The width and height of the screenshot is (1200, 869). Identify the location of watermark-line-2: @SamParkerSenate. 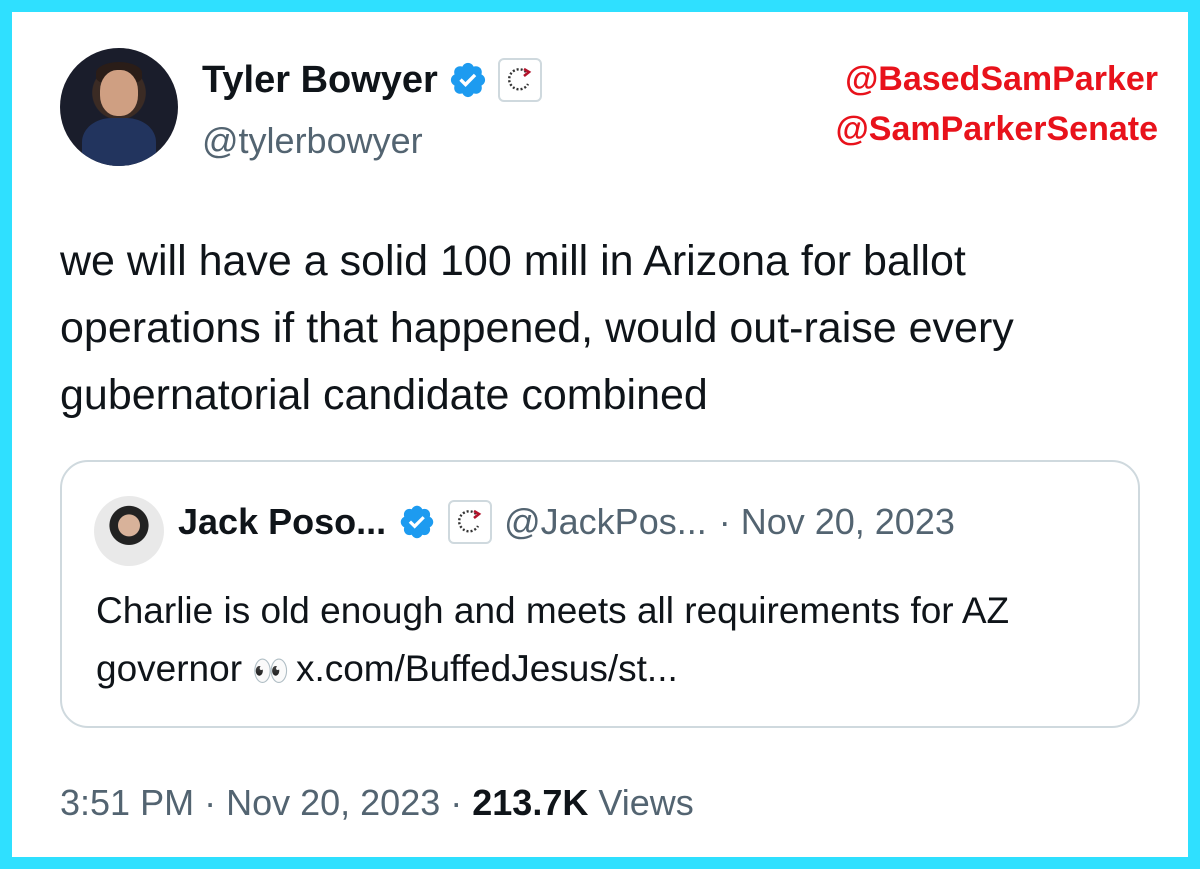
(996, 129).